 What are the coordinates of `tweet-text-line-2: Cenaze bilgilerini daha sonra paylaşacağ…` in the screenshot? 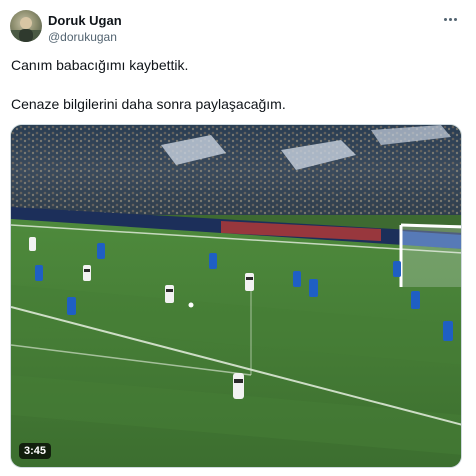 It's located at (148, 104).